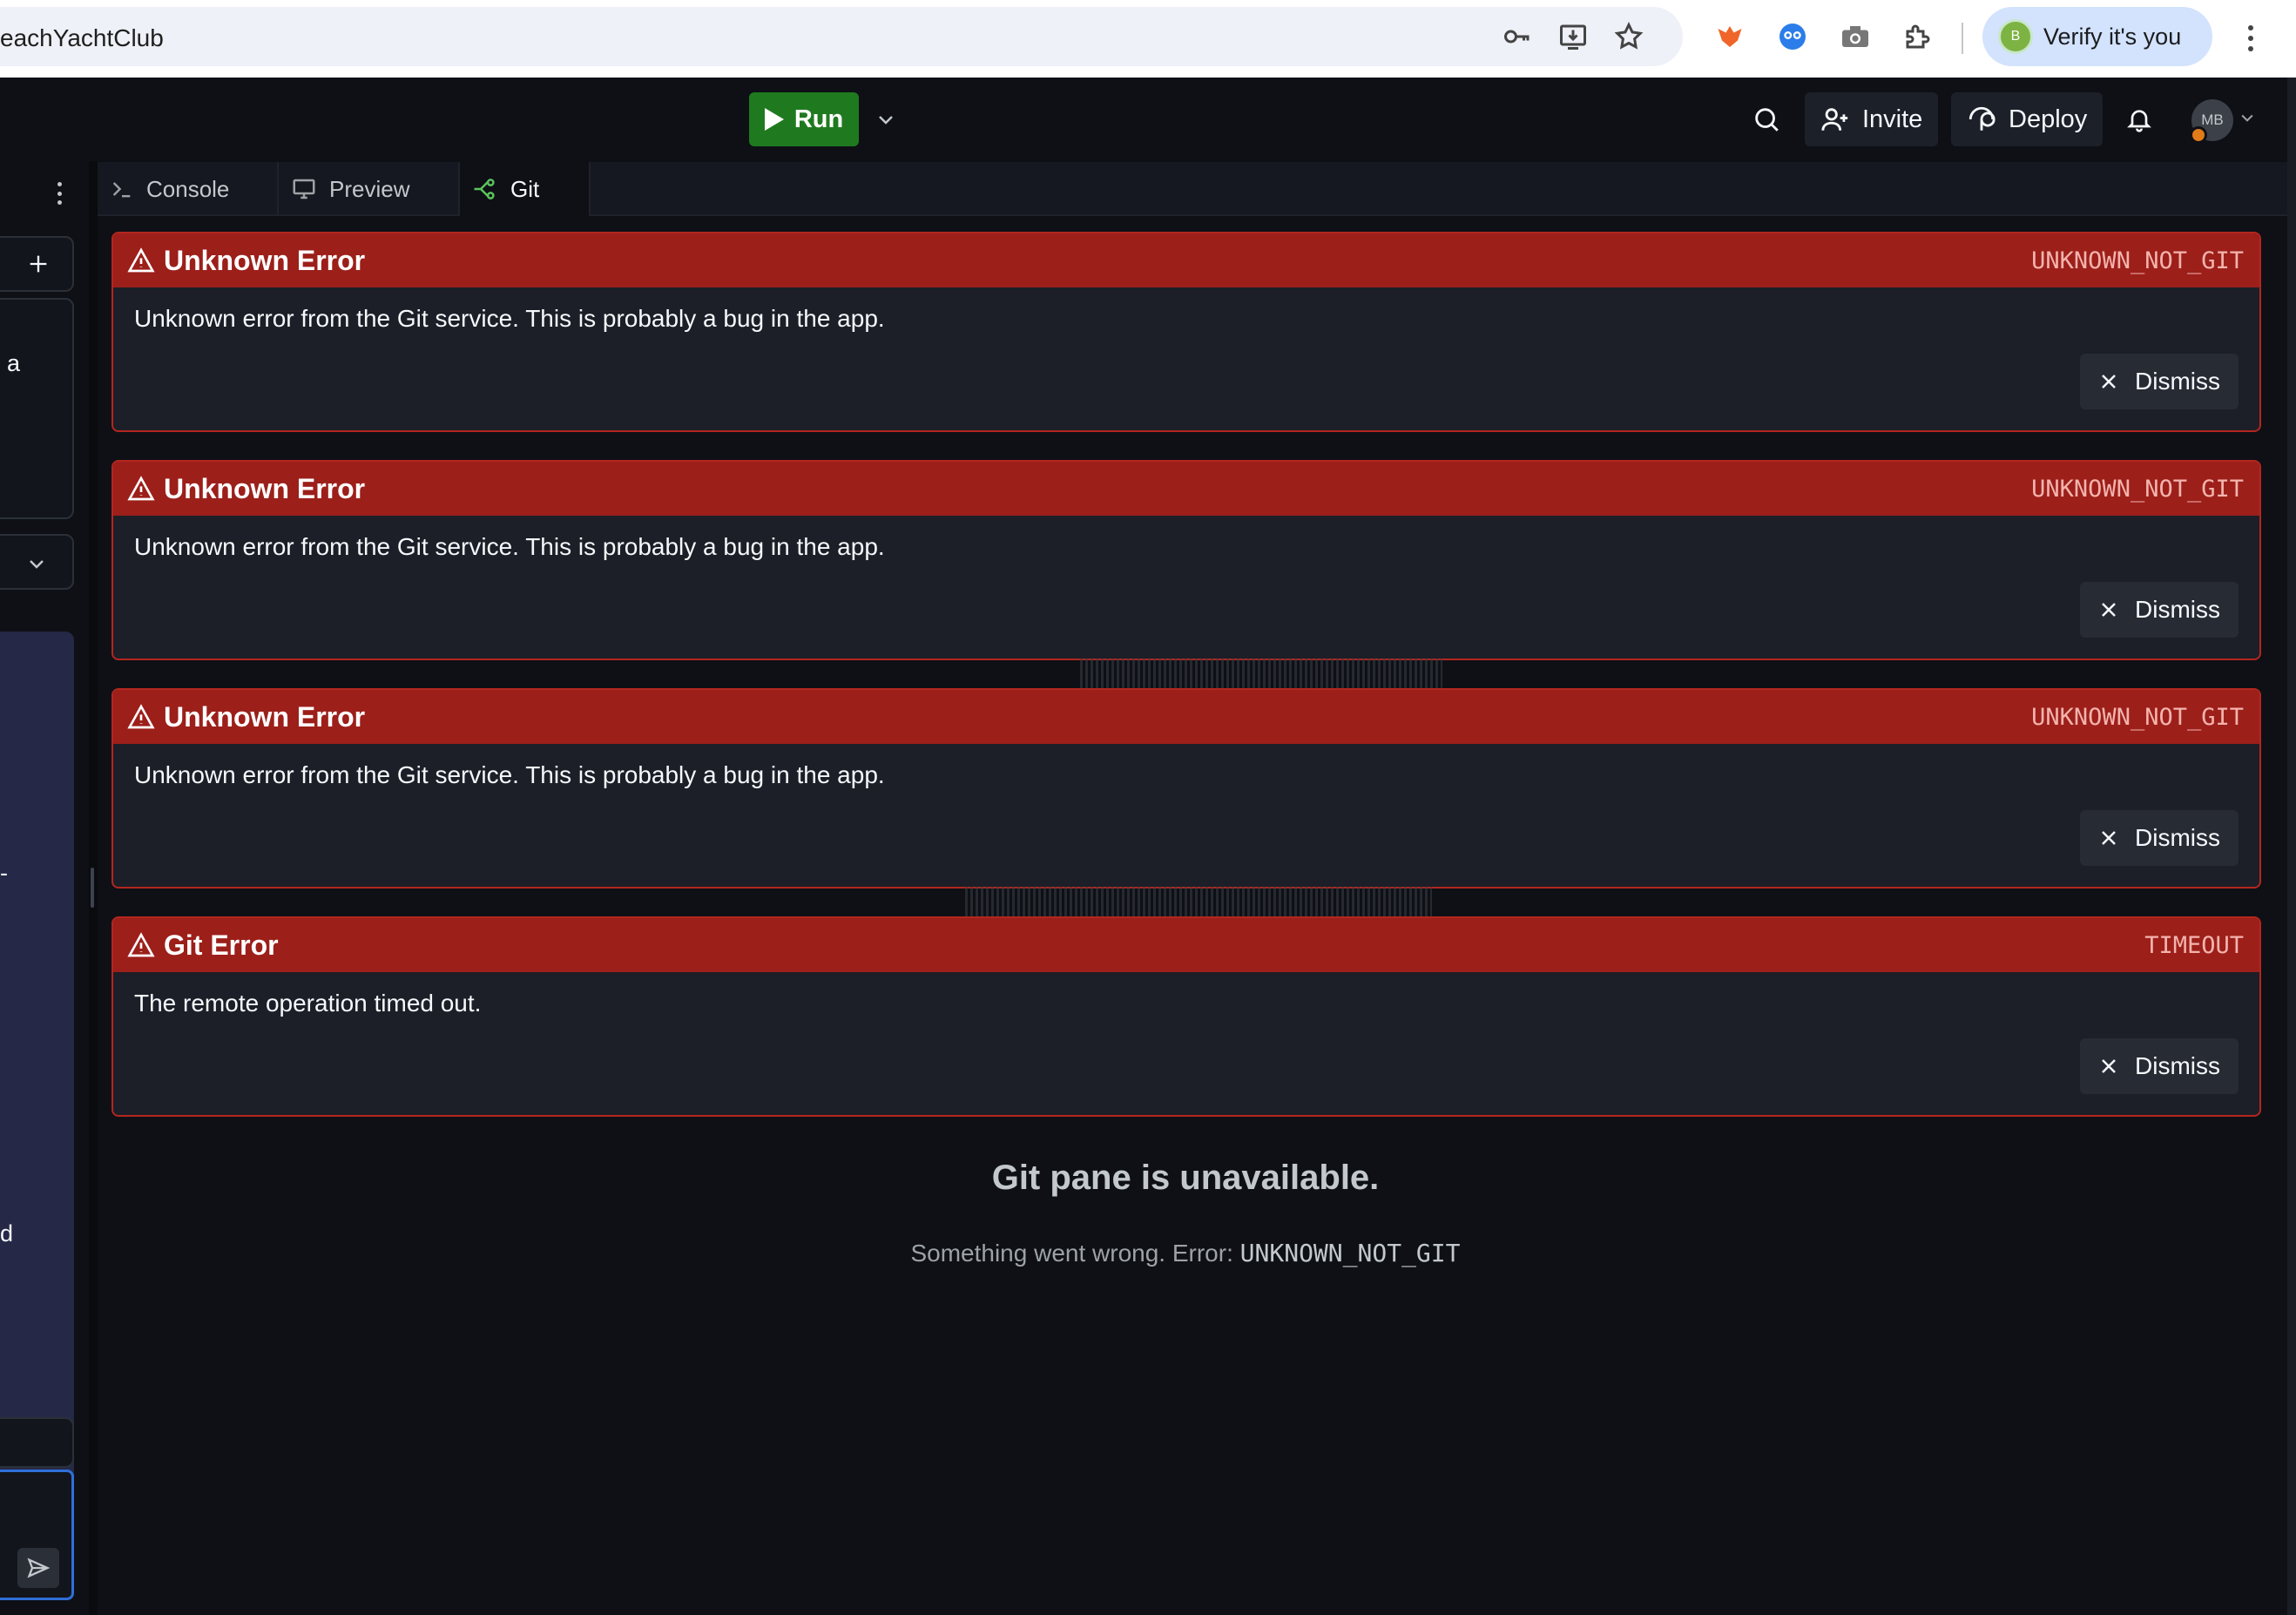 This screenshot has height=1615, width=2296. Describe the element at coordinates (1517, 36) in the screenshot. I see `key-icon` at that location.